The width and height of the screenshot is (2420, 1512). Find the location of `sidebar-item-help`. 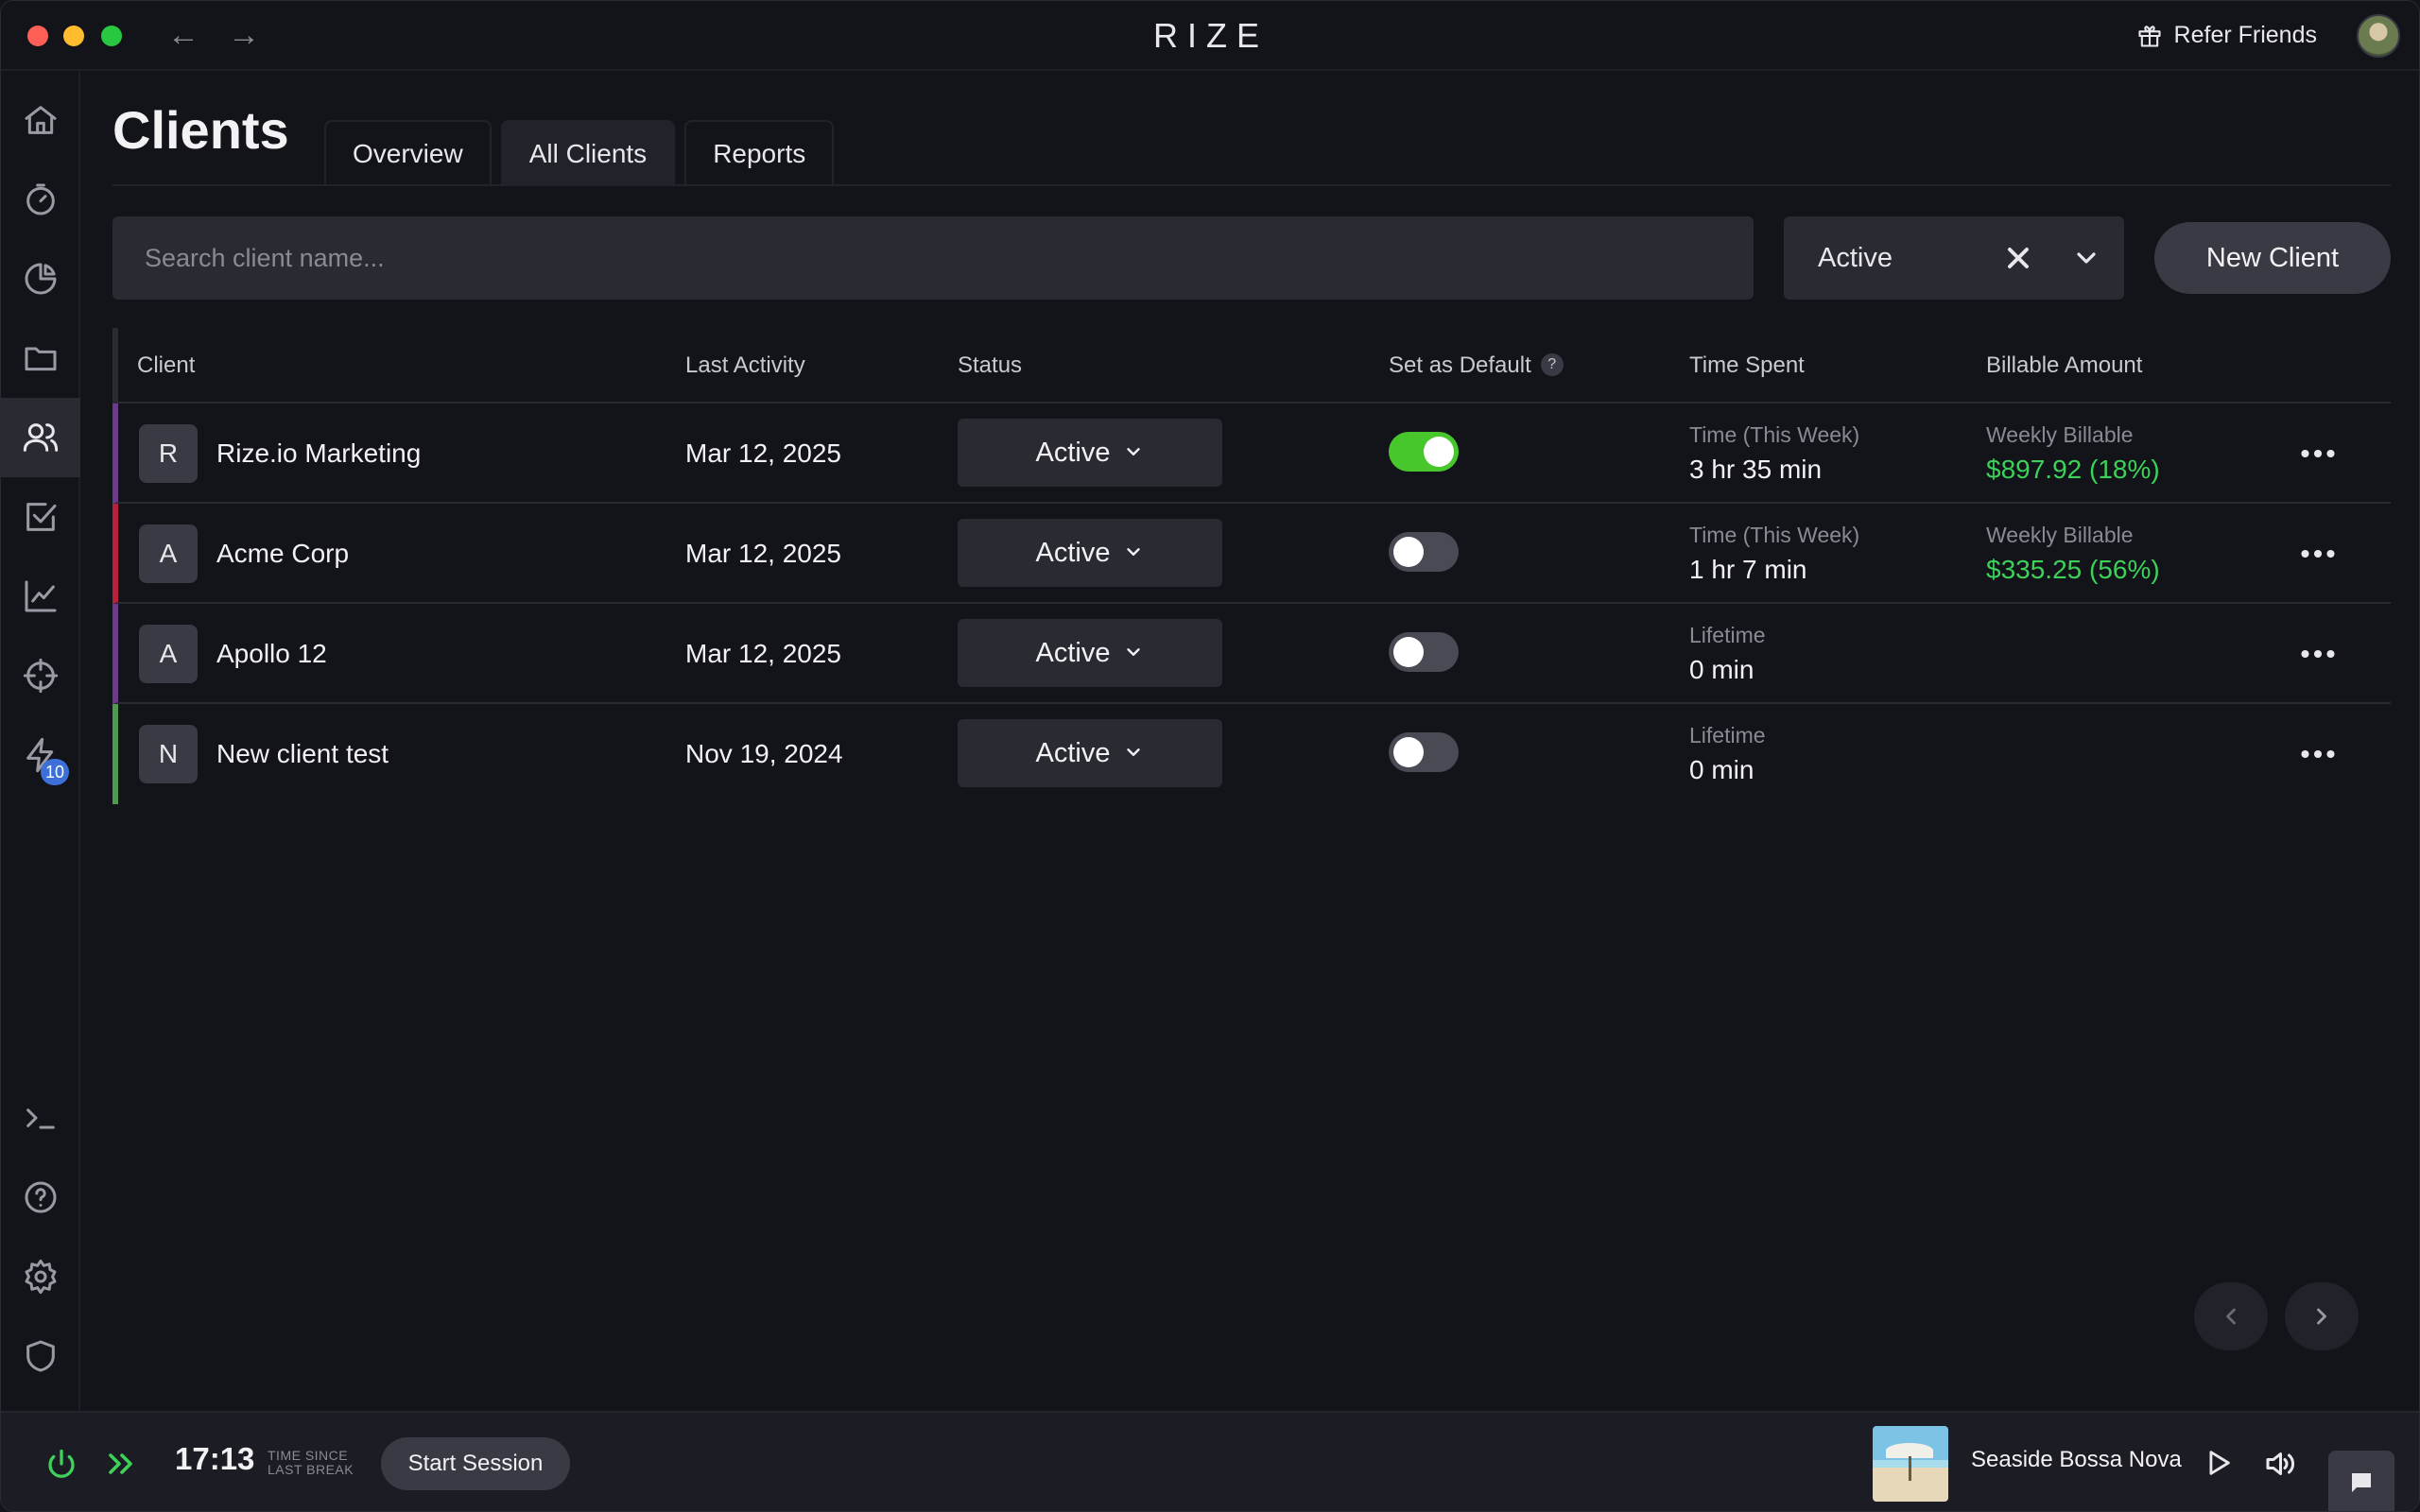

sidebar-item-help is located at coordinates (40, 1197).